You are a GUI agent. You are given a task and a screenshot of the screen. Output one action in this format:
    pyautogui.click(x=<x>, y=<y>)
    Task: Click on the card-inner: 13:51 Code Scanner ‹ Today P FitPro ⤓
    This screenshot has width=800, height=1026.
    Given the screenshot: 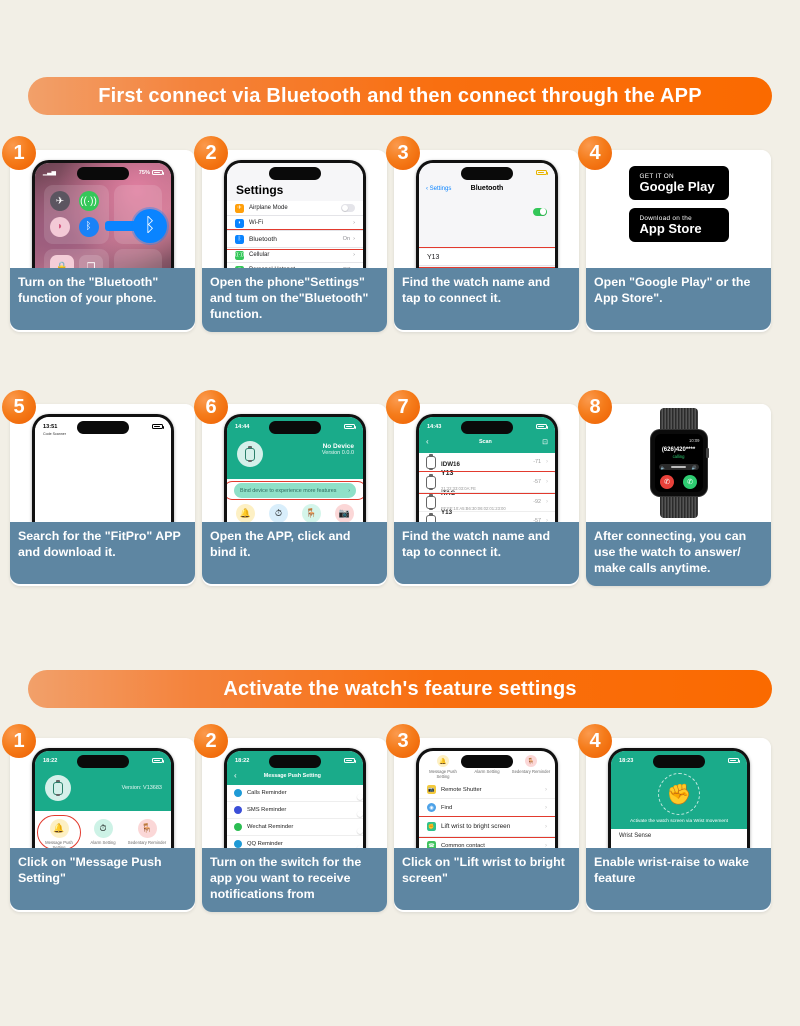 What is the action you would take?
    pyautogui.click(x=102, y=494)
    